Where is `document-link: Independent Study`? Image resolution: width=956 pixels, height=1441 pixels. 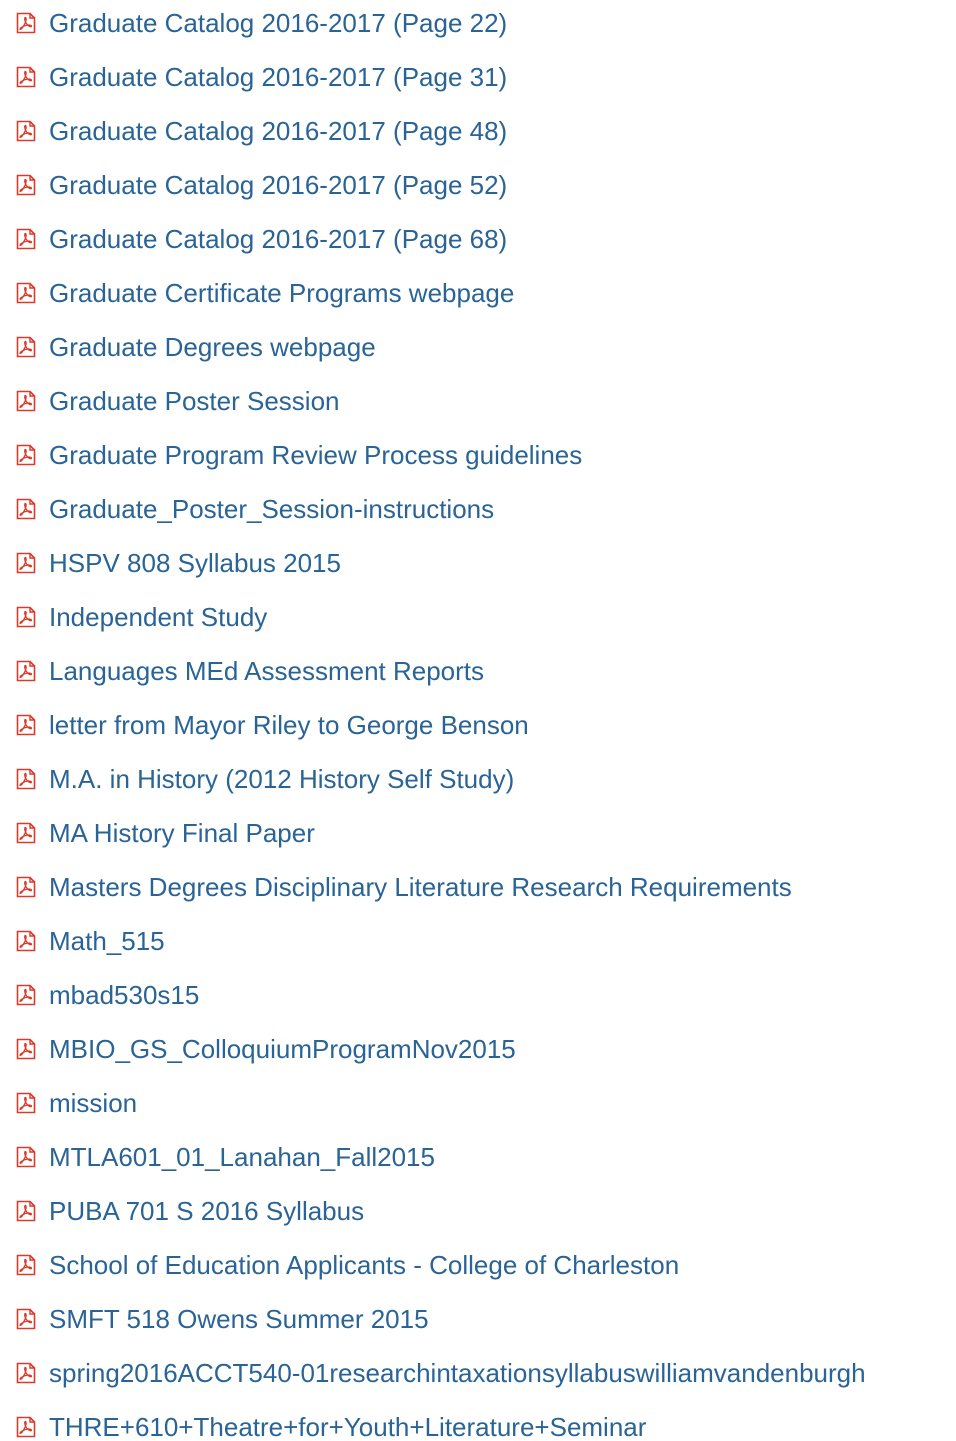 document-link: Independent Study is located at coordinates (158, 617).